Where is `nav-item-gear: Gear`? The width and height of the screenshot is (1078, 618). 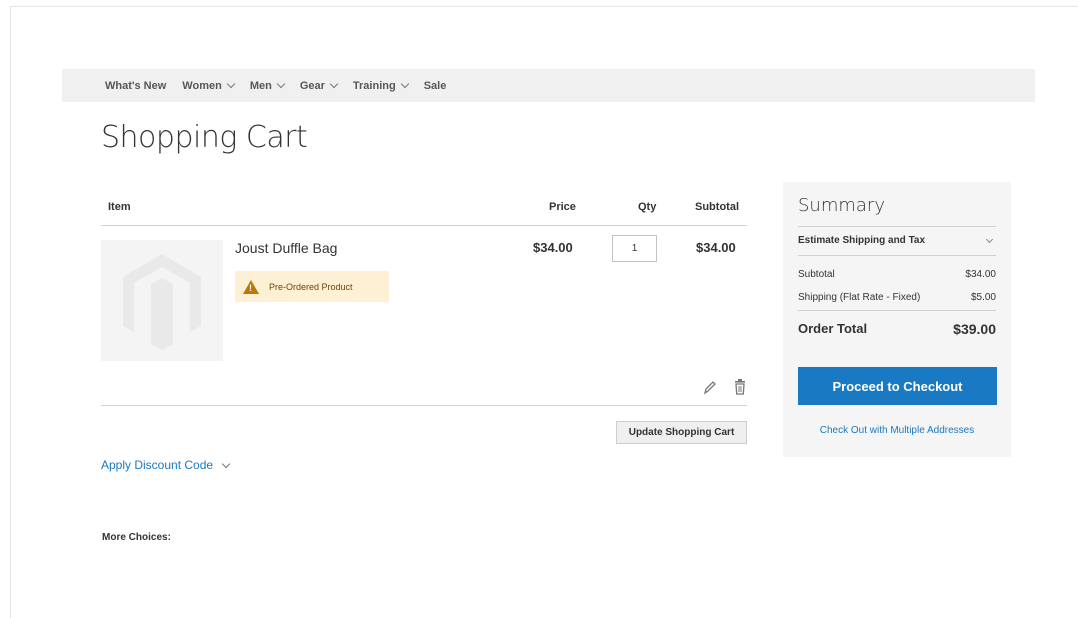
nav-item-gear: Gear is located at coordinates (319, 85).